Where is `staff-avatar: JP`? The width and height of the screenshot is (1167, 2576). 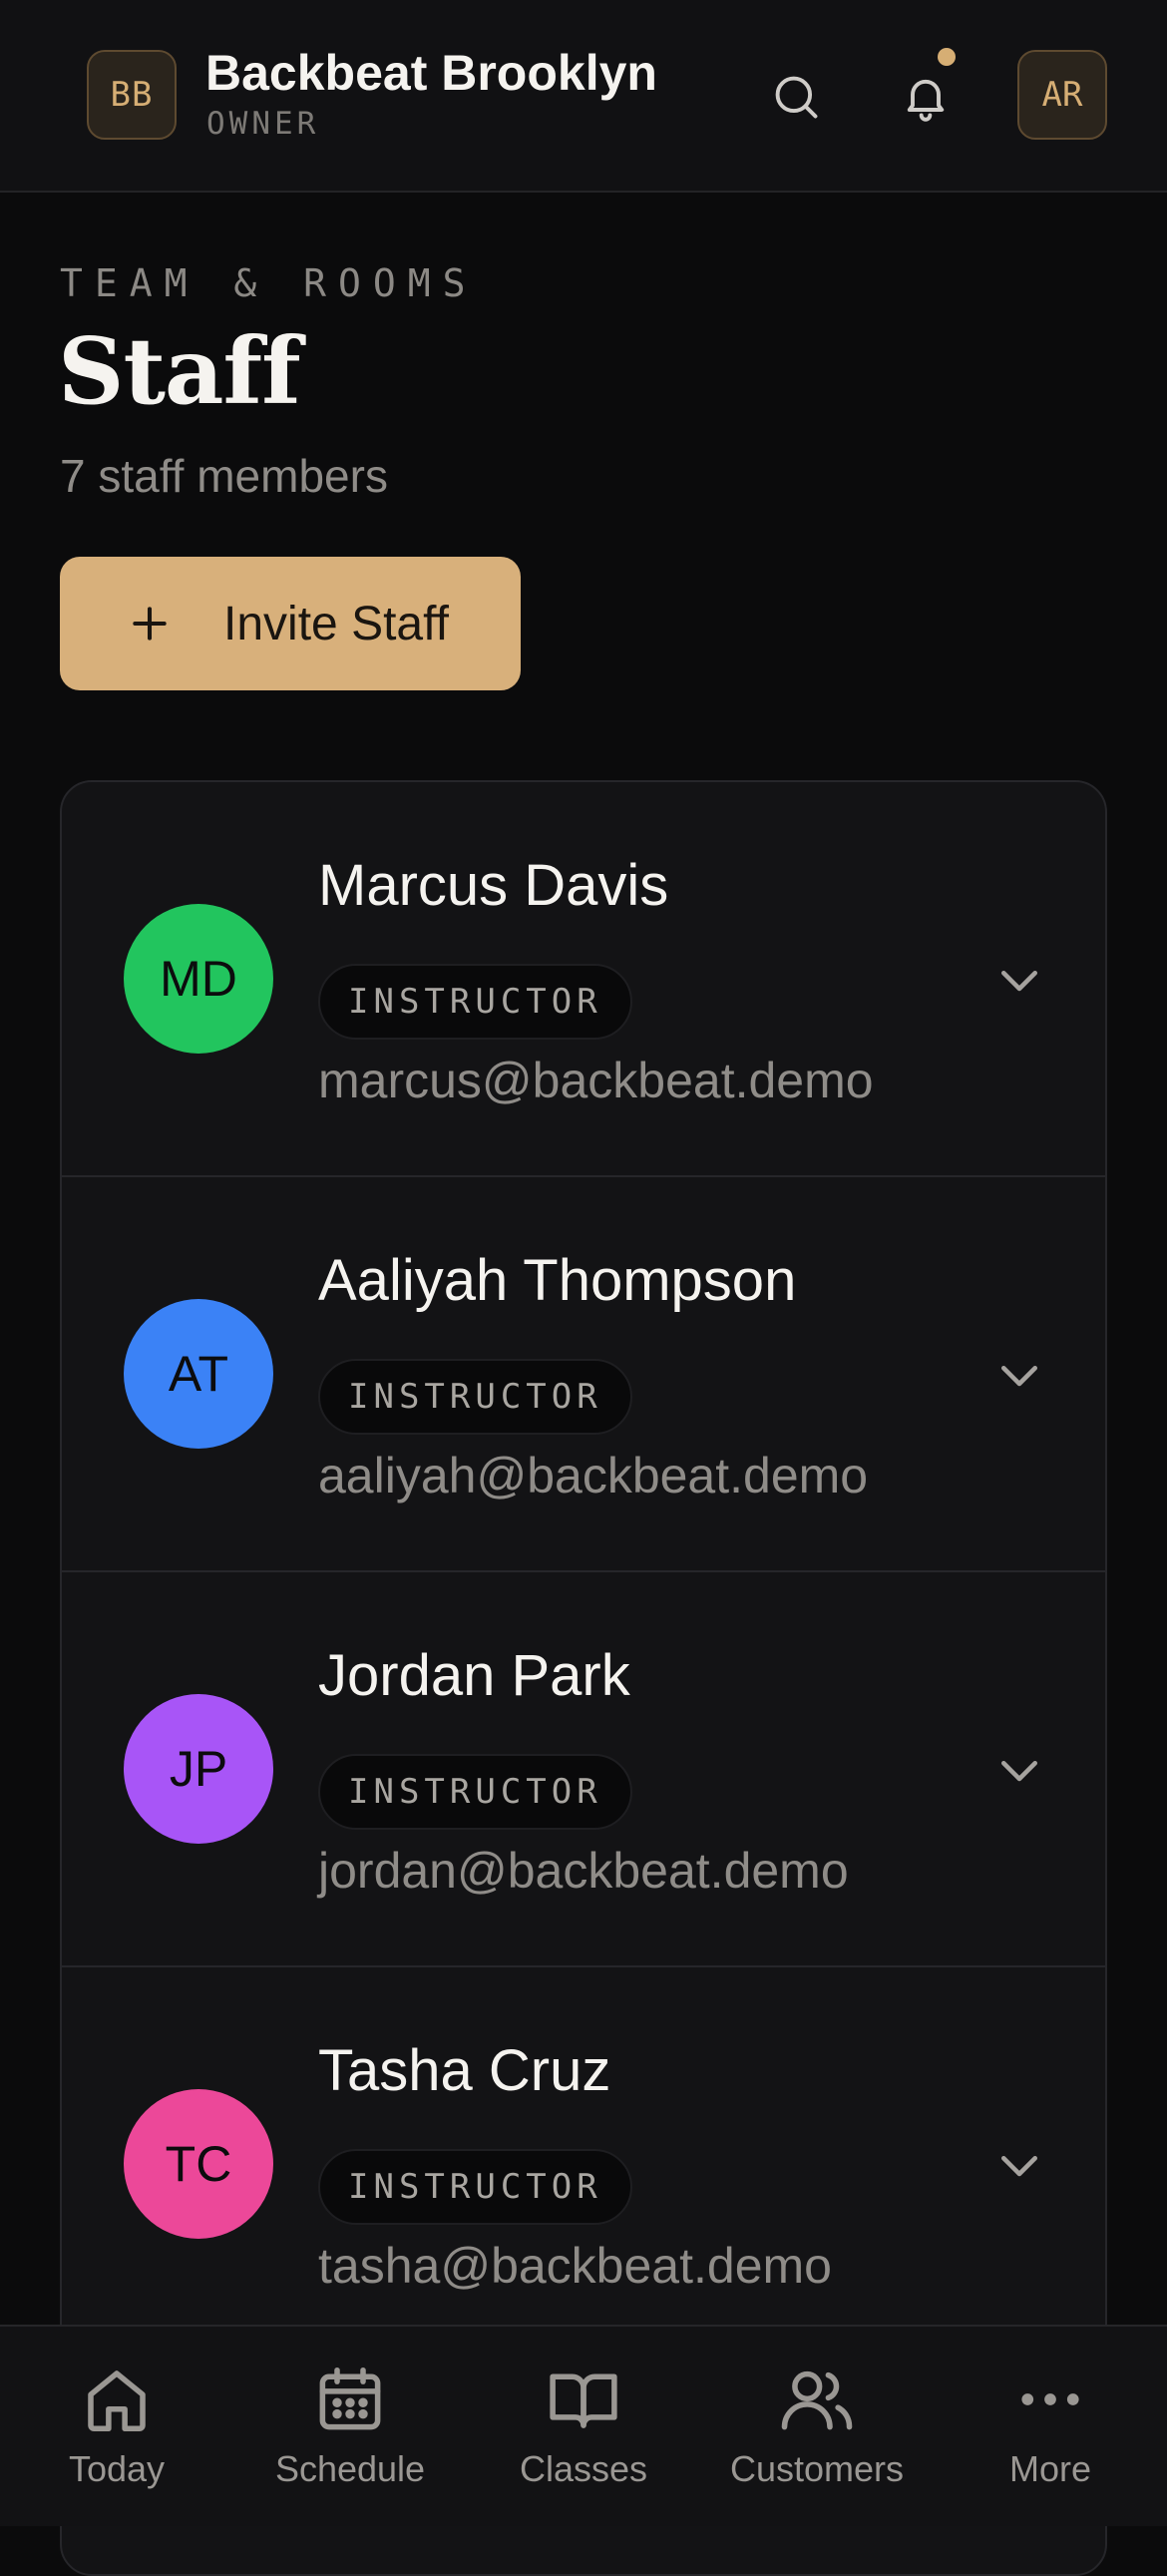 staff-avatar: JP is located at coordinates (198, 1769).